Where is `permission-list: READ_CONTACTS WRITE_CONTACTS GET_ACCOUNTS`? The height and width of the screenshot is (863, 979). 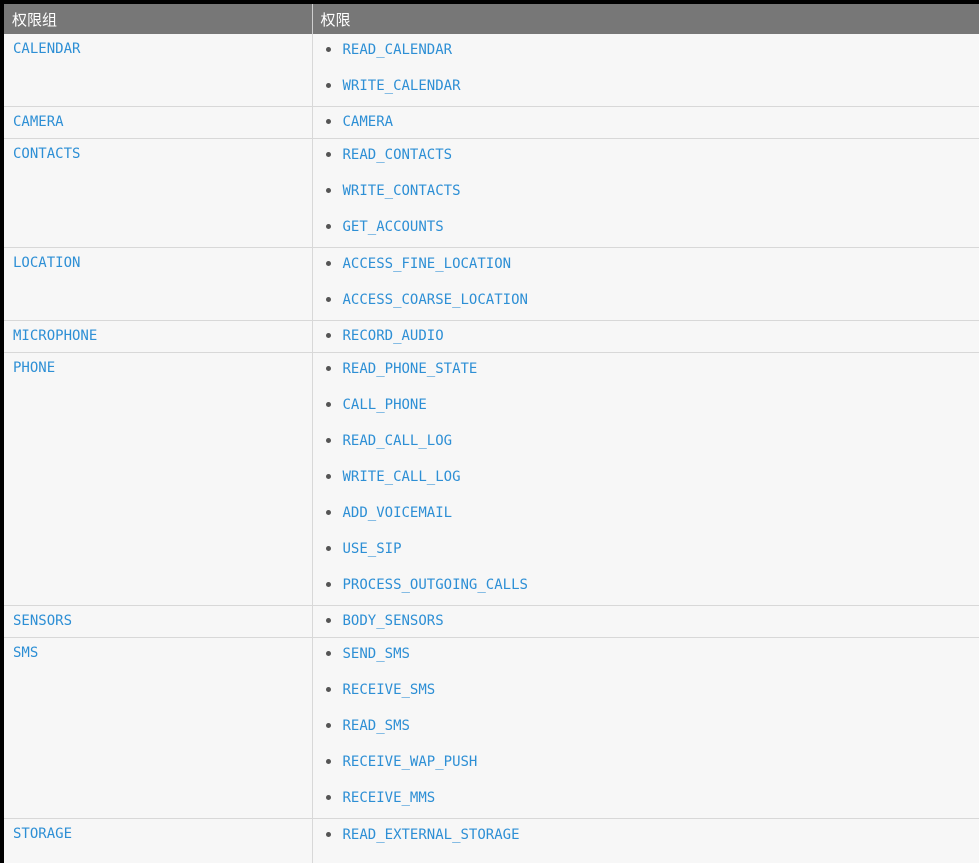 permission-list: READ_CONTACTS WRITE_CONTACTS GET_ACCOUNTS is located at coordinates (652, 193).